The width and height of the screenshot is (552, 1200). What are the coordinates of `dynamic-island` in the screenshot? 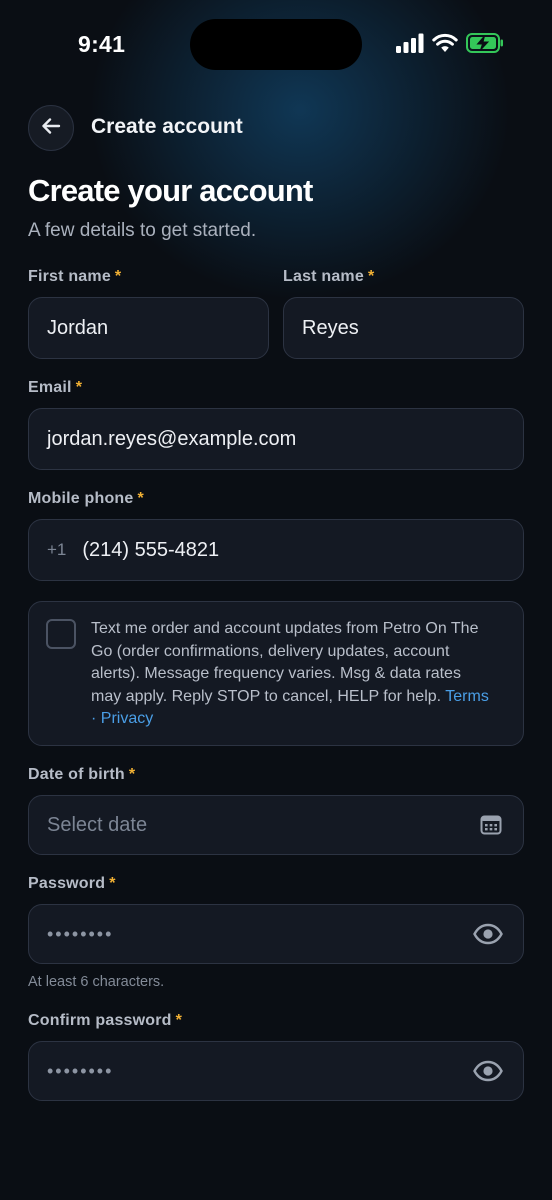 It's located at (276, 44).